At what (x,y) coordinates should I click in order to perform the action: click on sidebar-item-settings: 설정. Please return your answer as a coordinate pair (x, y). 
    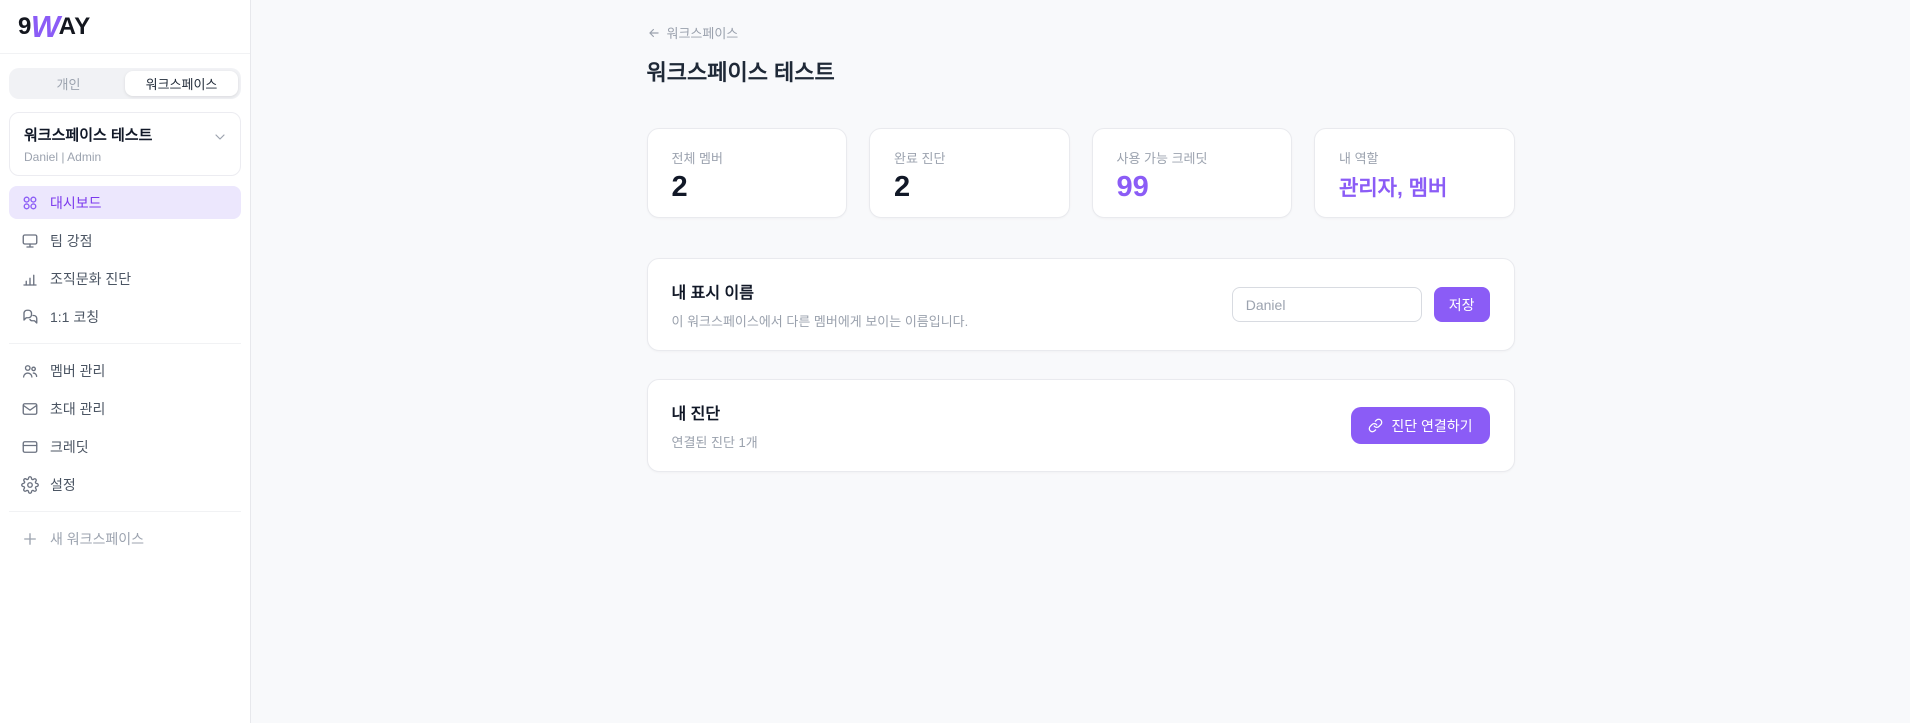
    Looking at the image, I should click on (125, 484).